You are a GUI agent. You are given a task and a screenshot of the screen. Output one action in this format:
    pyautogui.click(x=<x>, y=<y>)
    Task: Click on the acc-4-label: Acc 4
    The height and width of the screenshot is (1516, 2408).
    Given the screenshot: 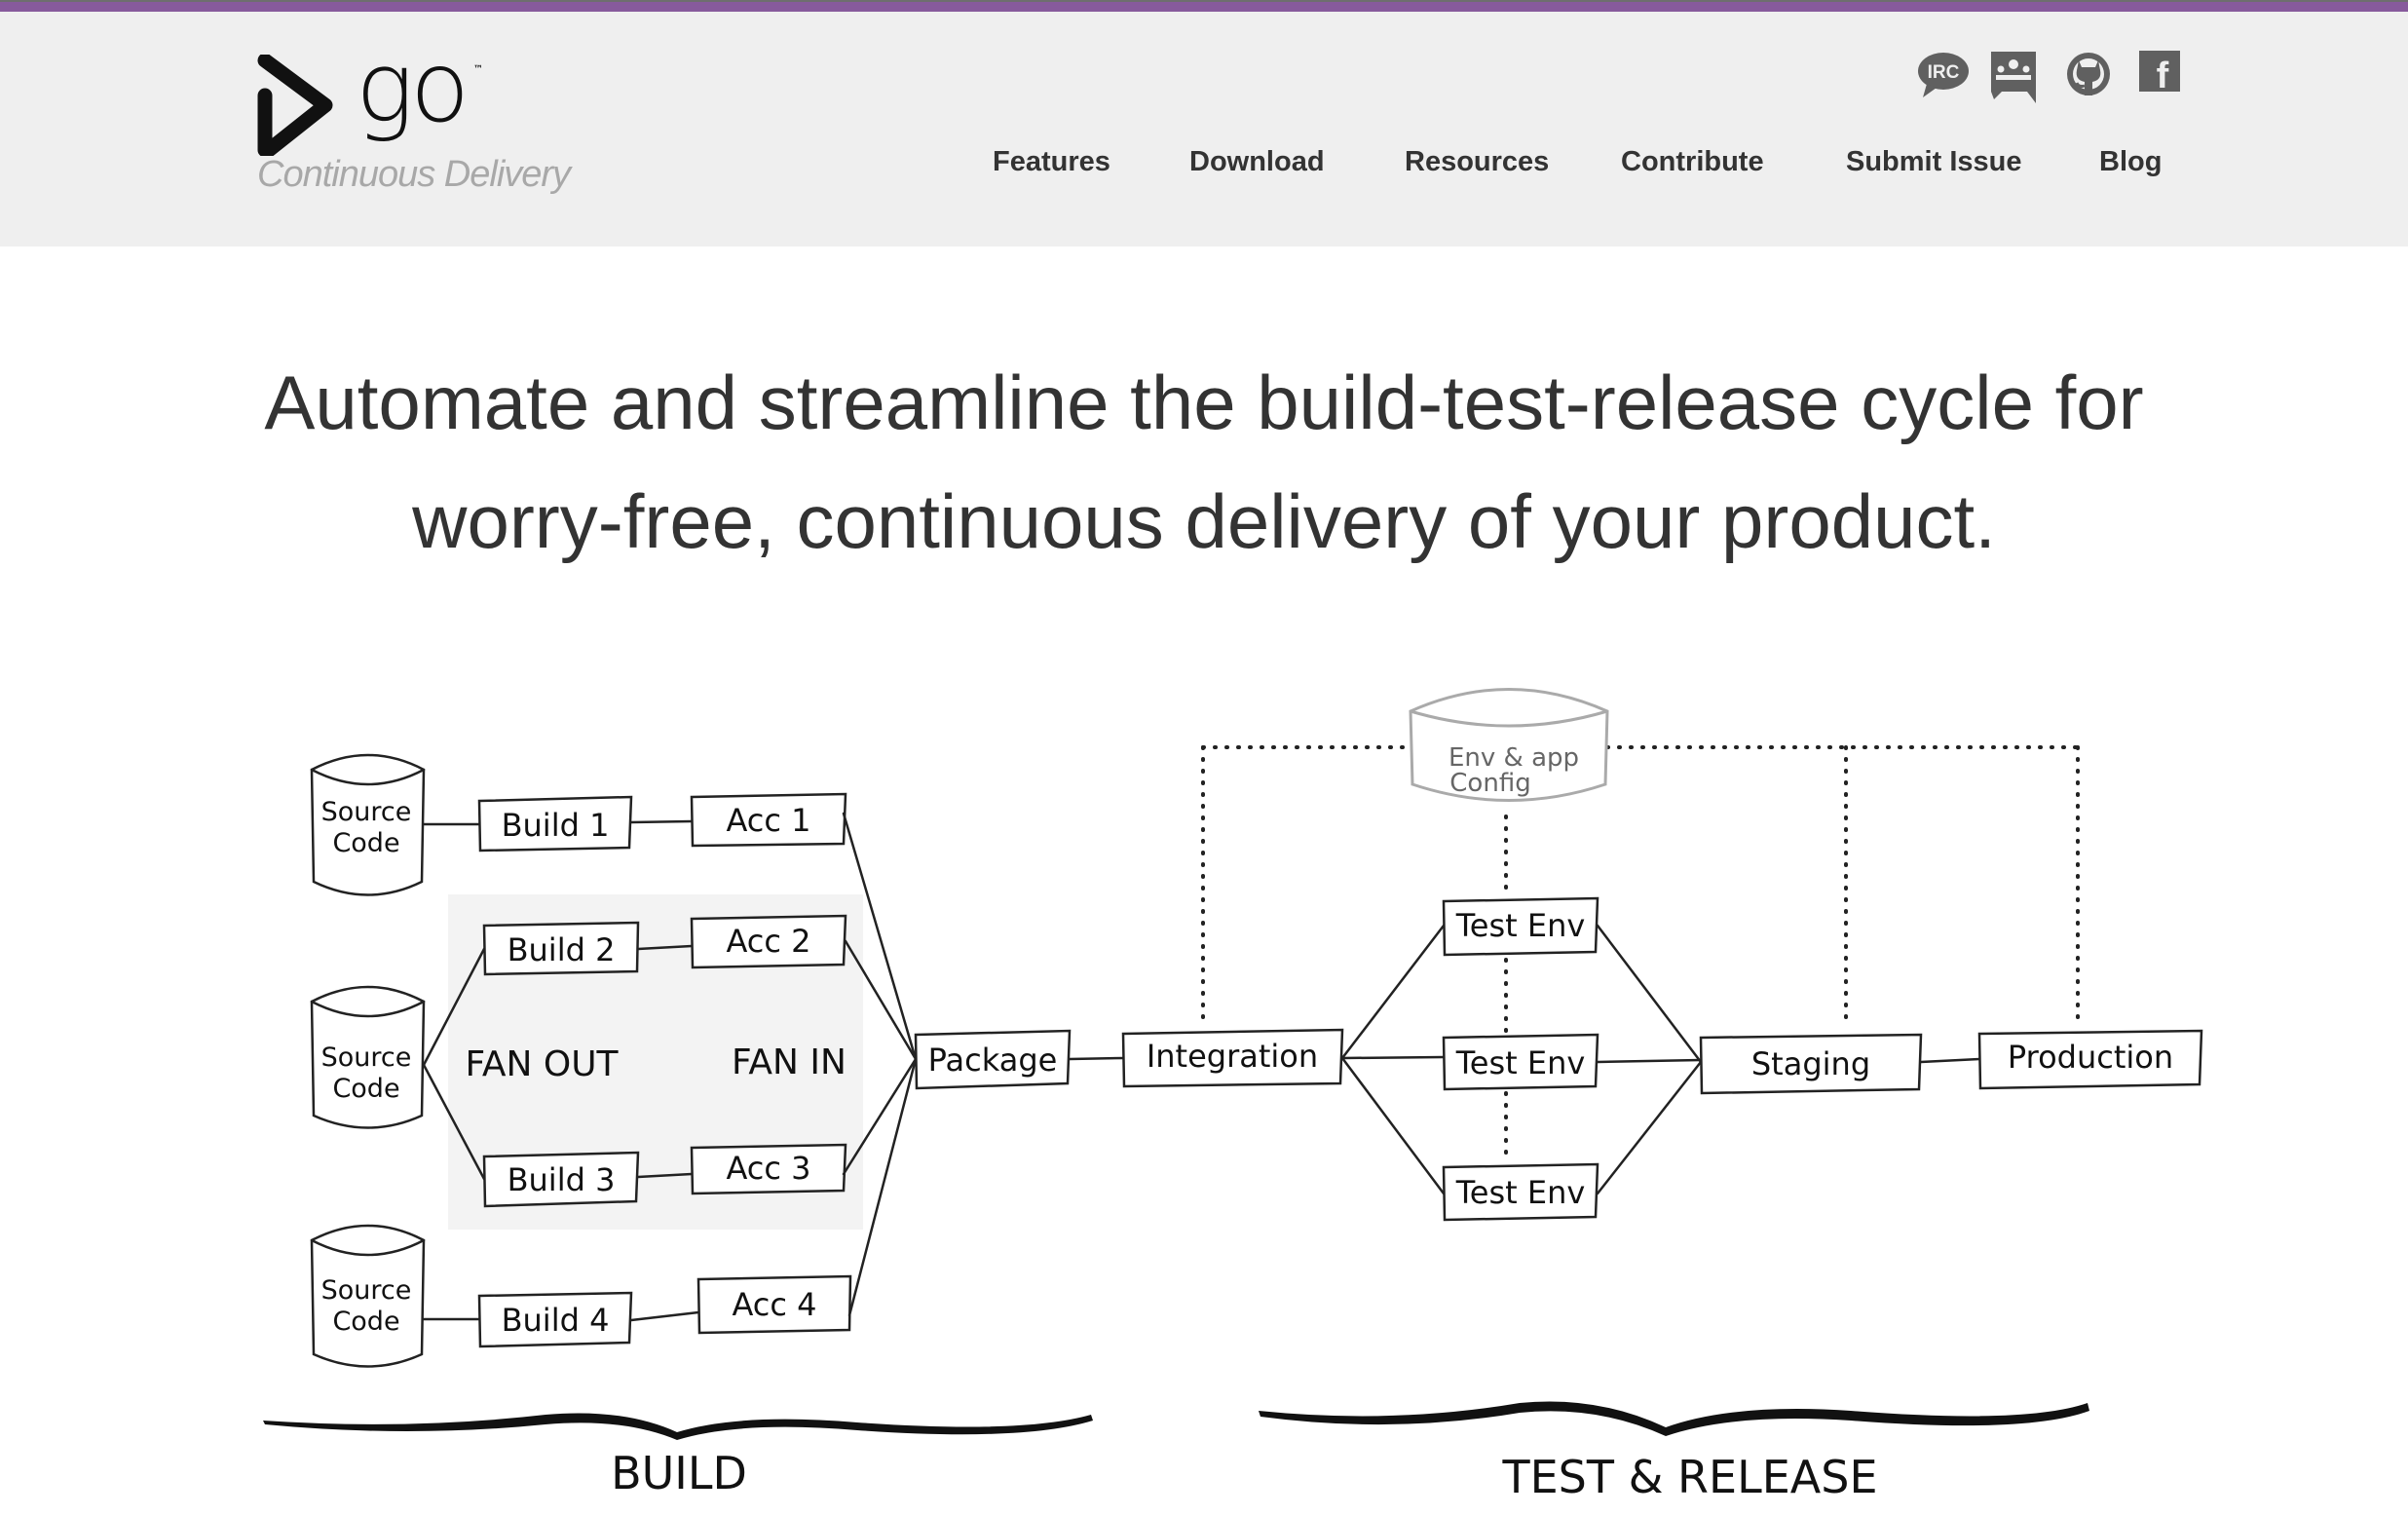 What is the action you would take?
    pyautogui.click(x=774, y=1304)
    